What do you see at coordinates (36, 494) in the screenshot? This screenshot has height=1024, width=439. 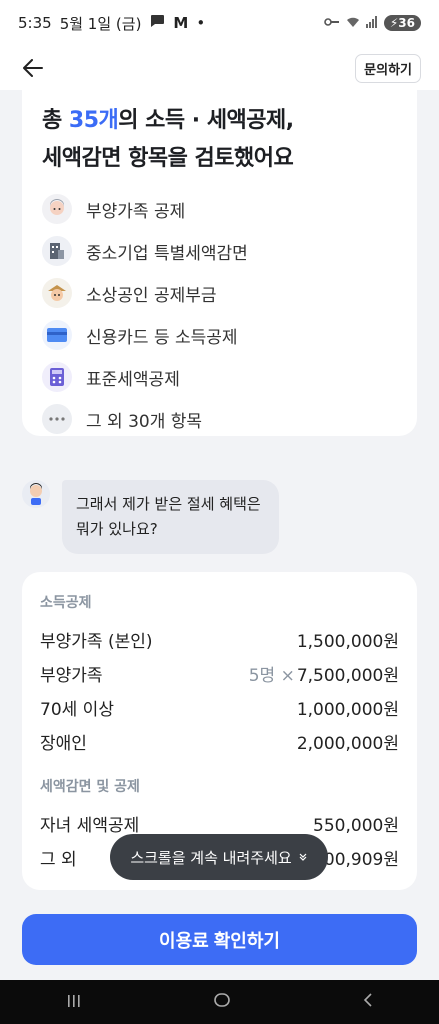 I see `avatar` at bounding box center [36, 494].